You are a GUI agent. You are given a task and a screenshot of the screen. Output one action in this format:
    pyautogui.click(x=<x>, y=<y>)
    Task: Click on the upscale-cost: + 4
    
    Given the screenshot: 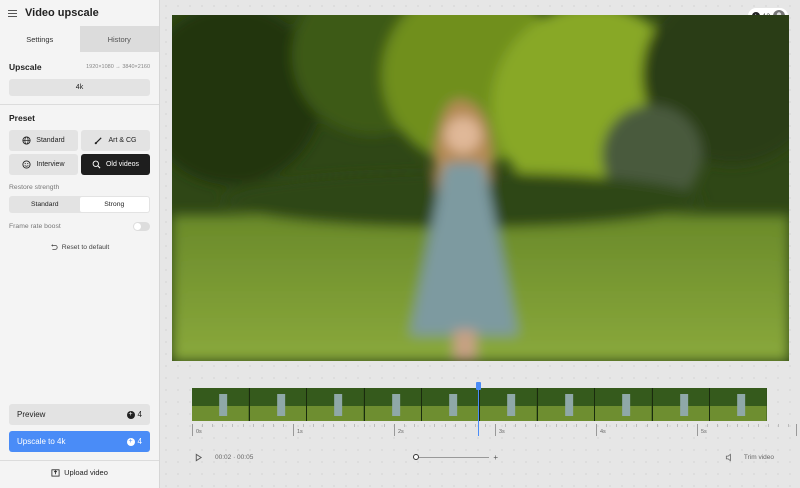 What is the action you would take?
    pyautogui.click(x=134, y=441)
    